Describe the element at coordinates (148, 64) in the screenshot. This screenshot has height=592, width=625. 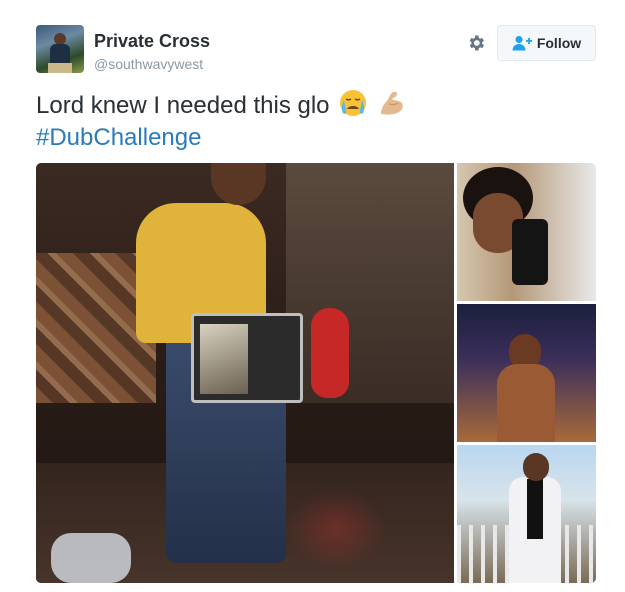
I see `screen-name: @southwavywest` at that location.